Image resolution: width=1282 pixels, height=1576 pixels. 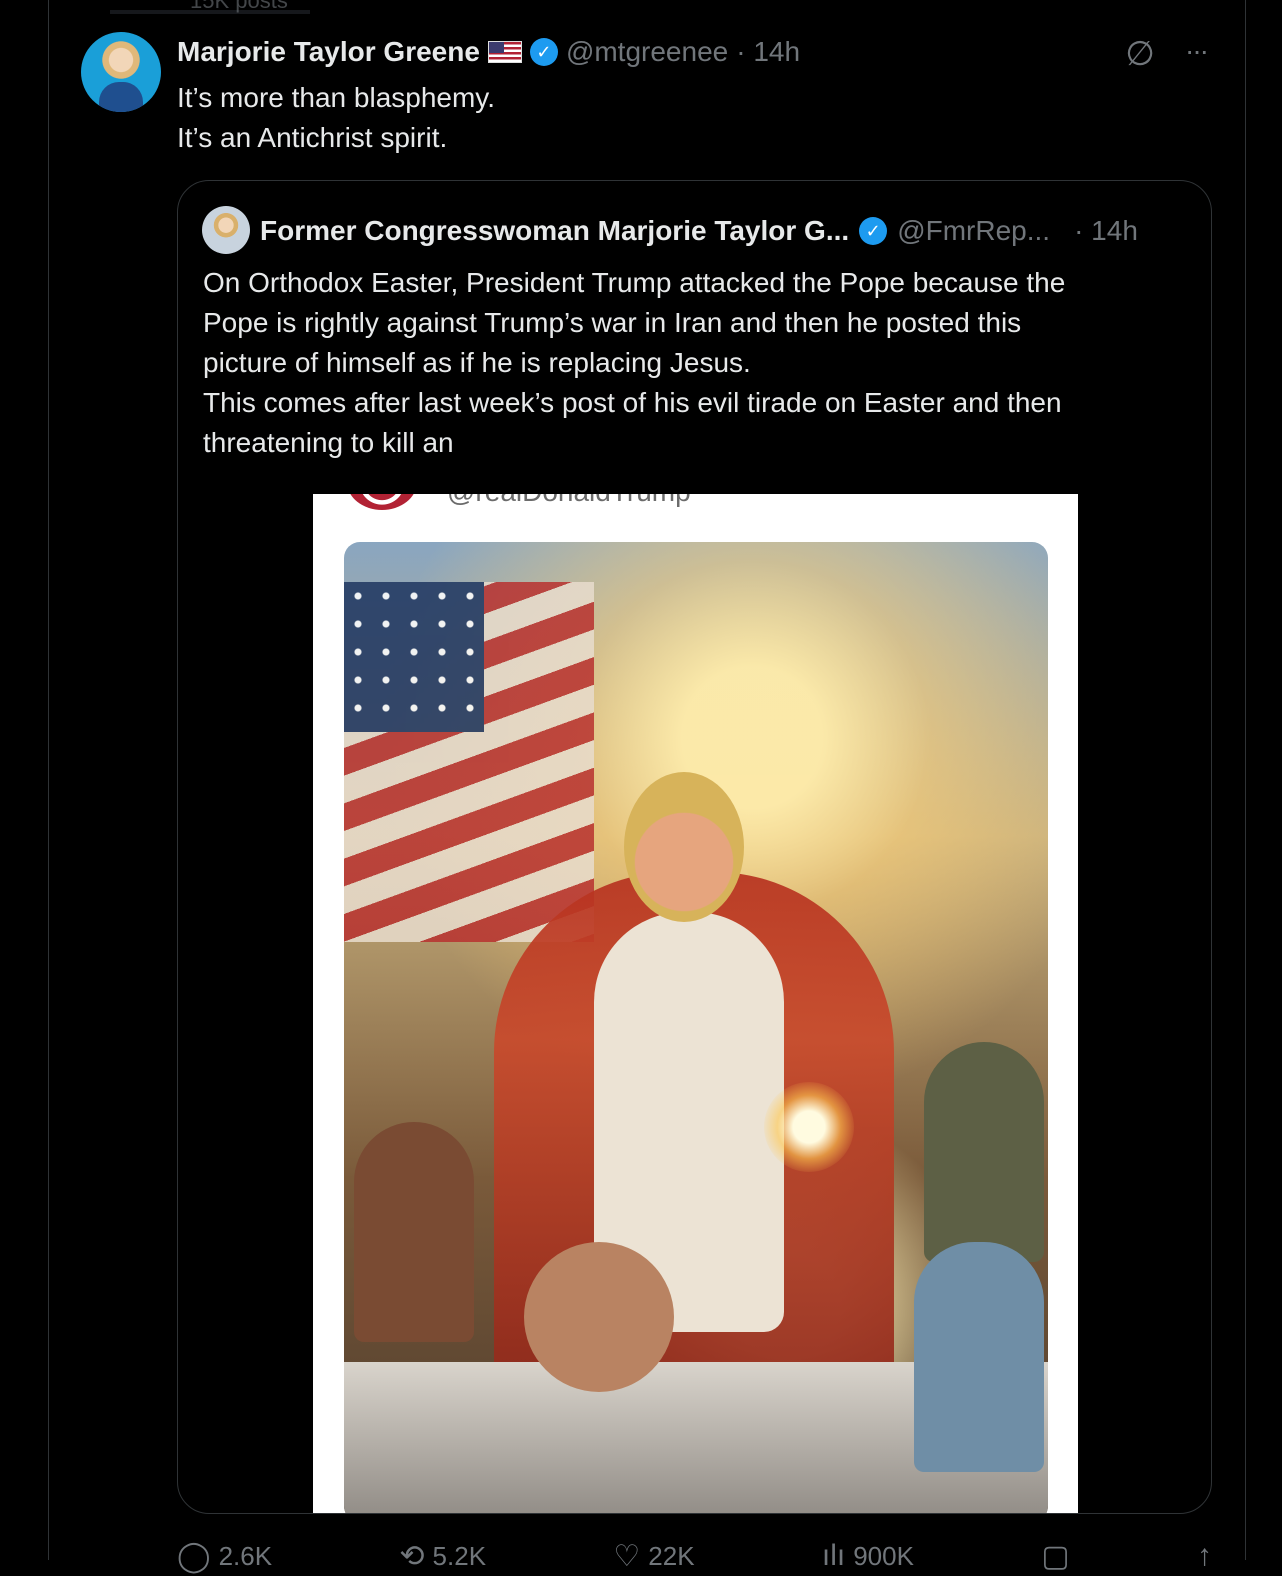 What do you see at coordinates (469, 762) in the screenshot?
I see `painting-flag` at bounding box center [469, 762].